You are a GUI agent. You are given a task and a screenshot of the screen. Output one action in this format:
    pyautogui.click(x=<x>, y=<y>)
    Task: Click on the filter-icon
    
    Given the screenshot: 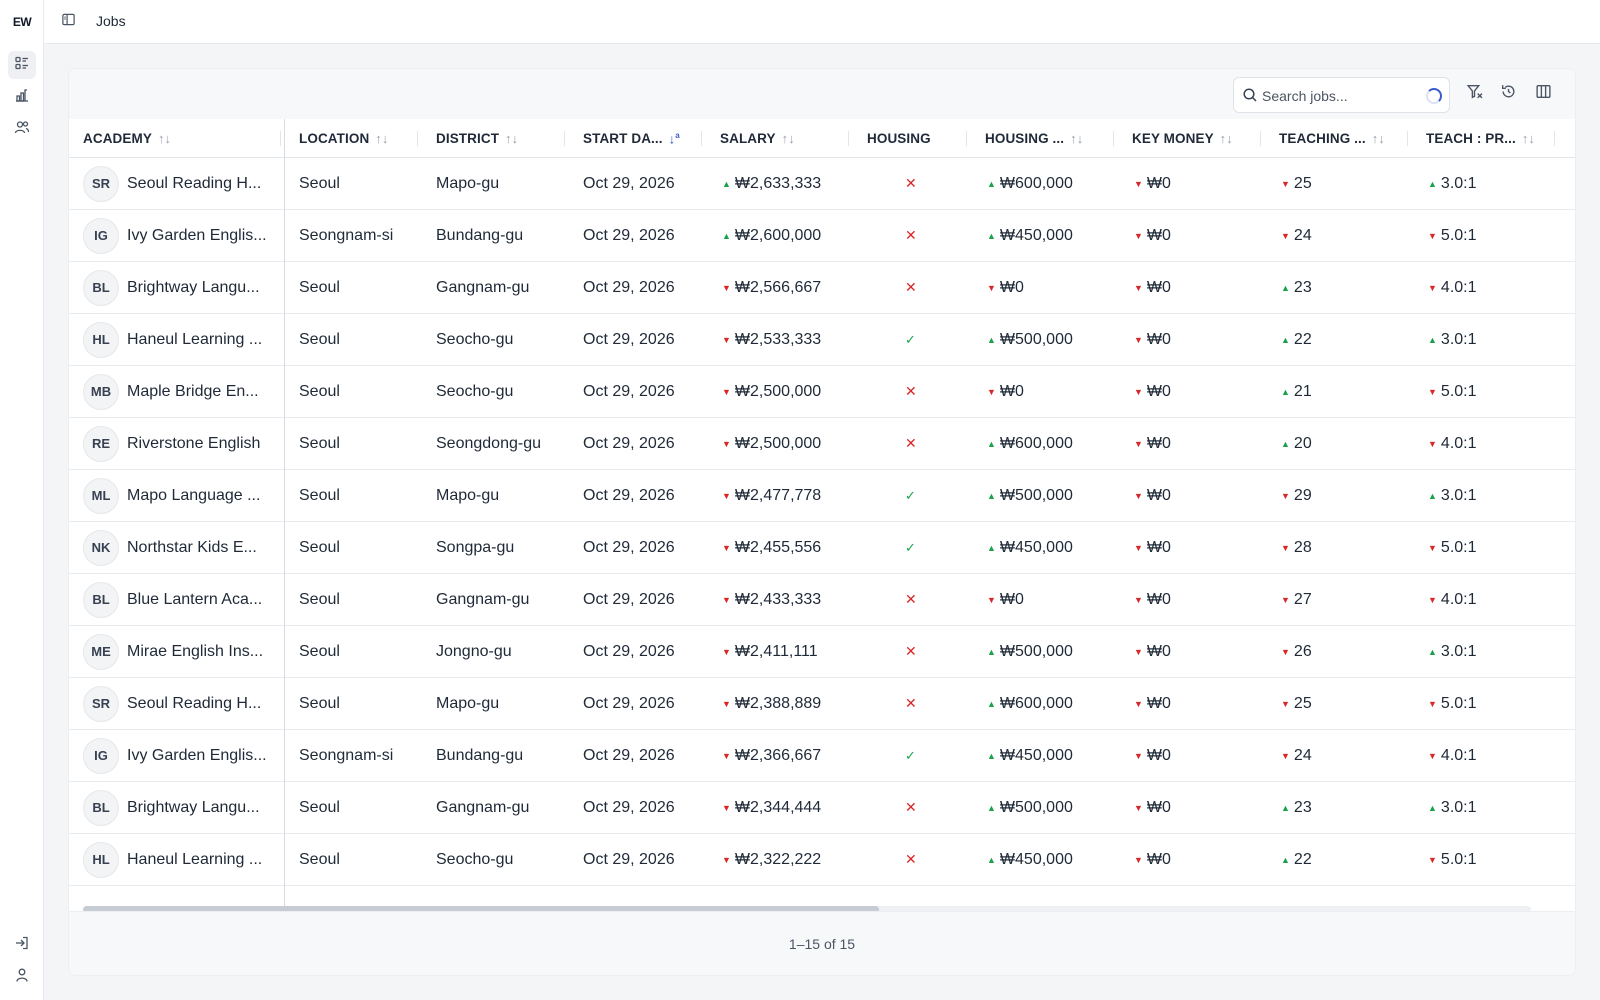 What is the action you would take?
    pyautogui.click(x=1474, y=94)
    